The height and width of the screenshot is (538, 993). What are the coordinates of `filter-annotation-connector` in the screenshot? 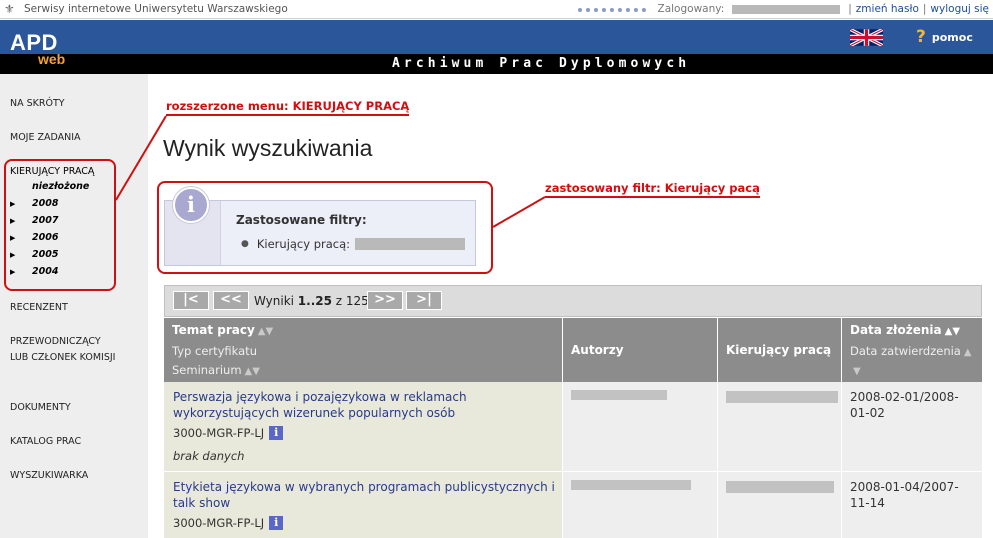 It's located at (519, 212).